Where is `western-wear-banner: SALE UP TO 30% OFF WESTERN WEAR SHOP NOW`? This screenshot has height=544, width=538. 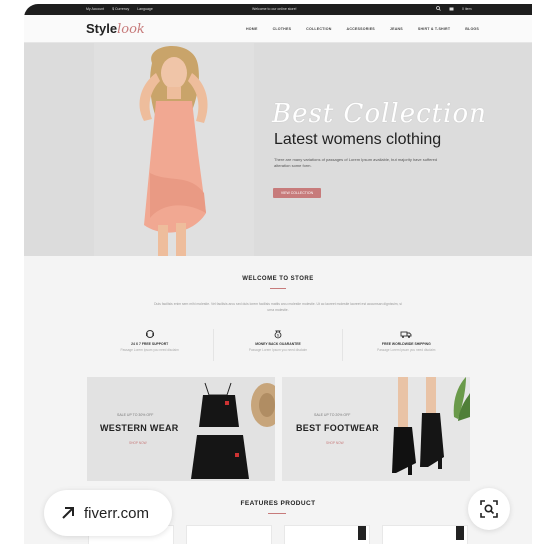
western-wear-banner: SALE UP TO 30% OFF WESTERN WEAR SHOP NOW is located at coordinates (181, 429).